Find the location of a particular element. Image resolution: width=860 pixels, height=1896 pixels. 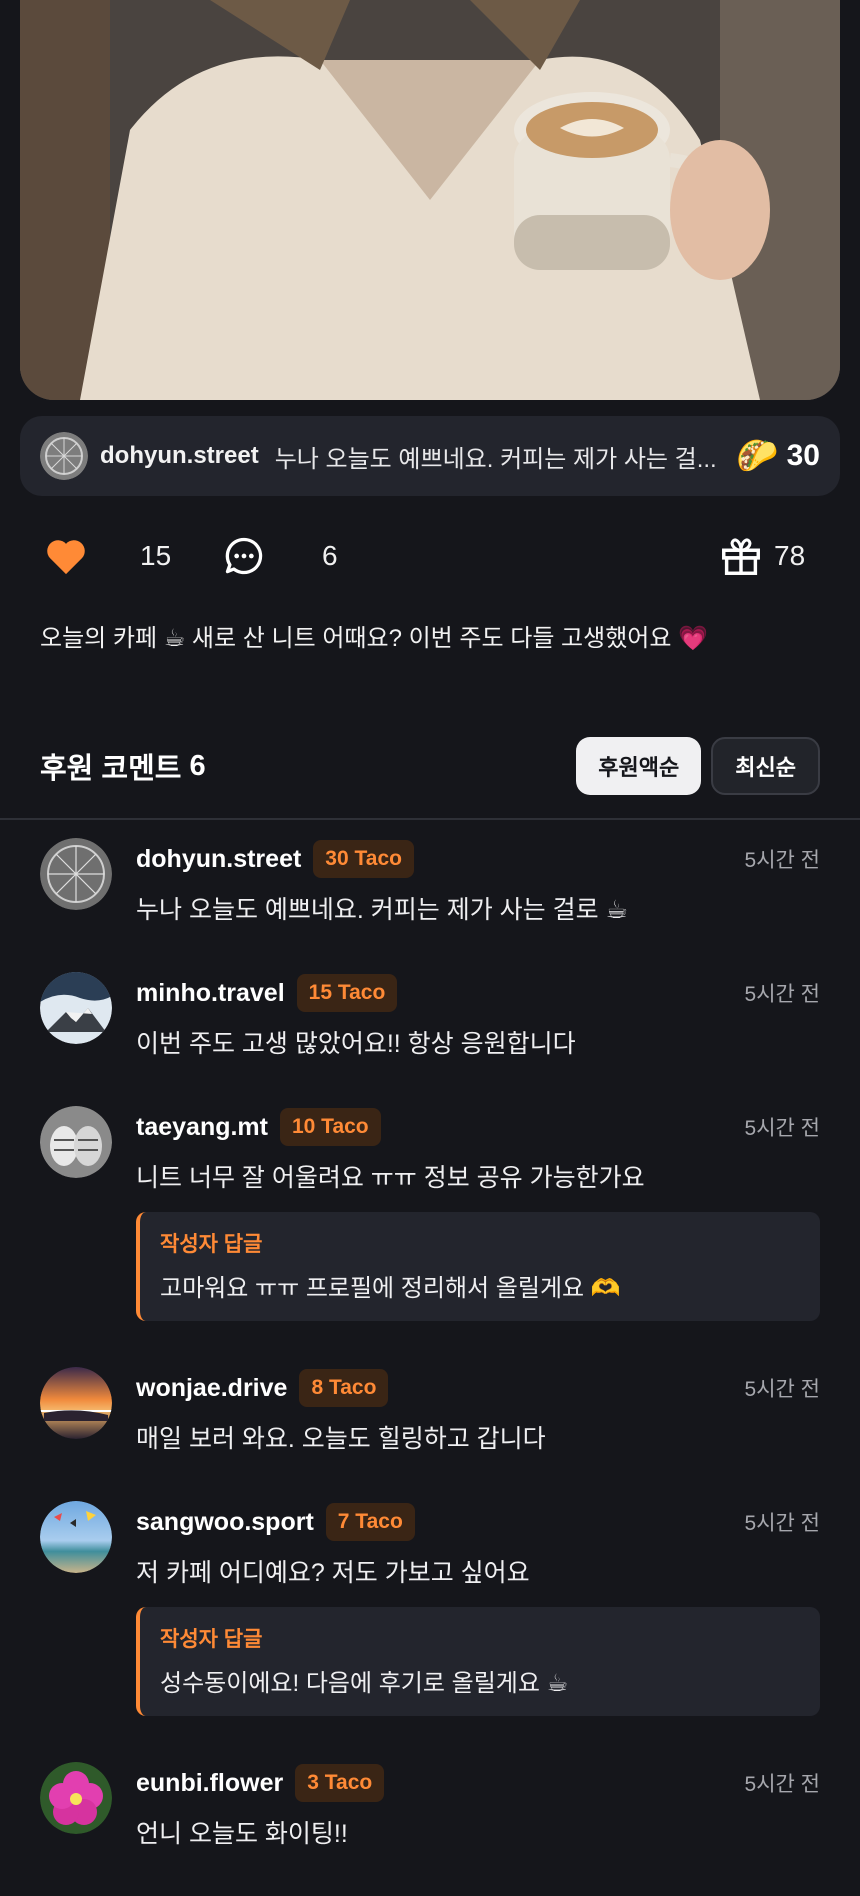

comment-username: minho.travel is located at coordinates (210, 993).